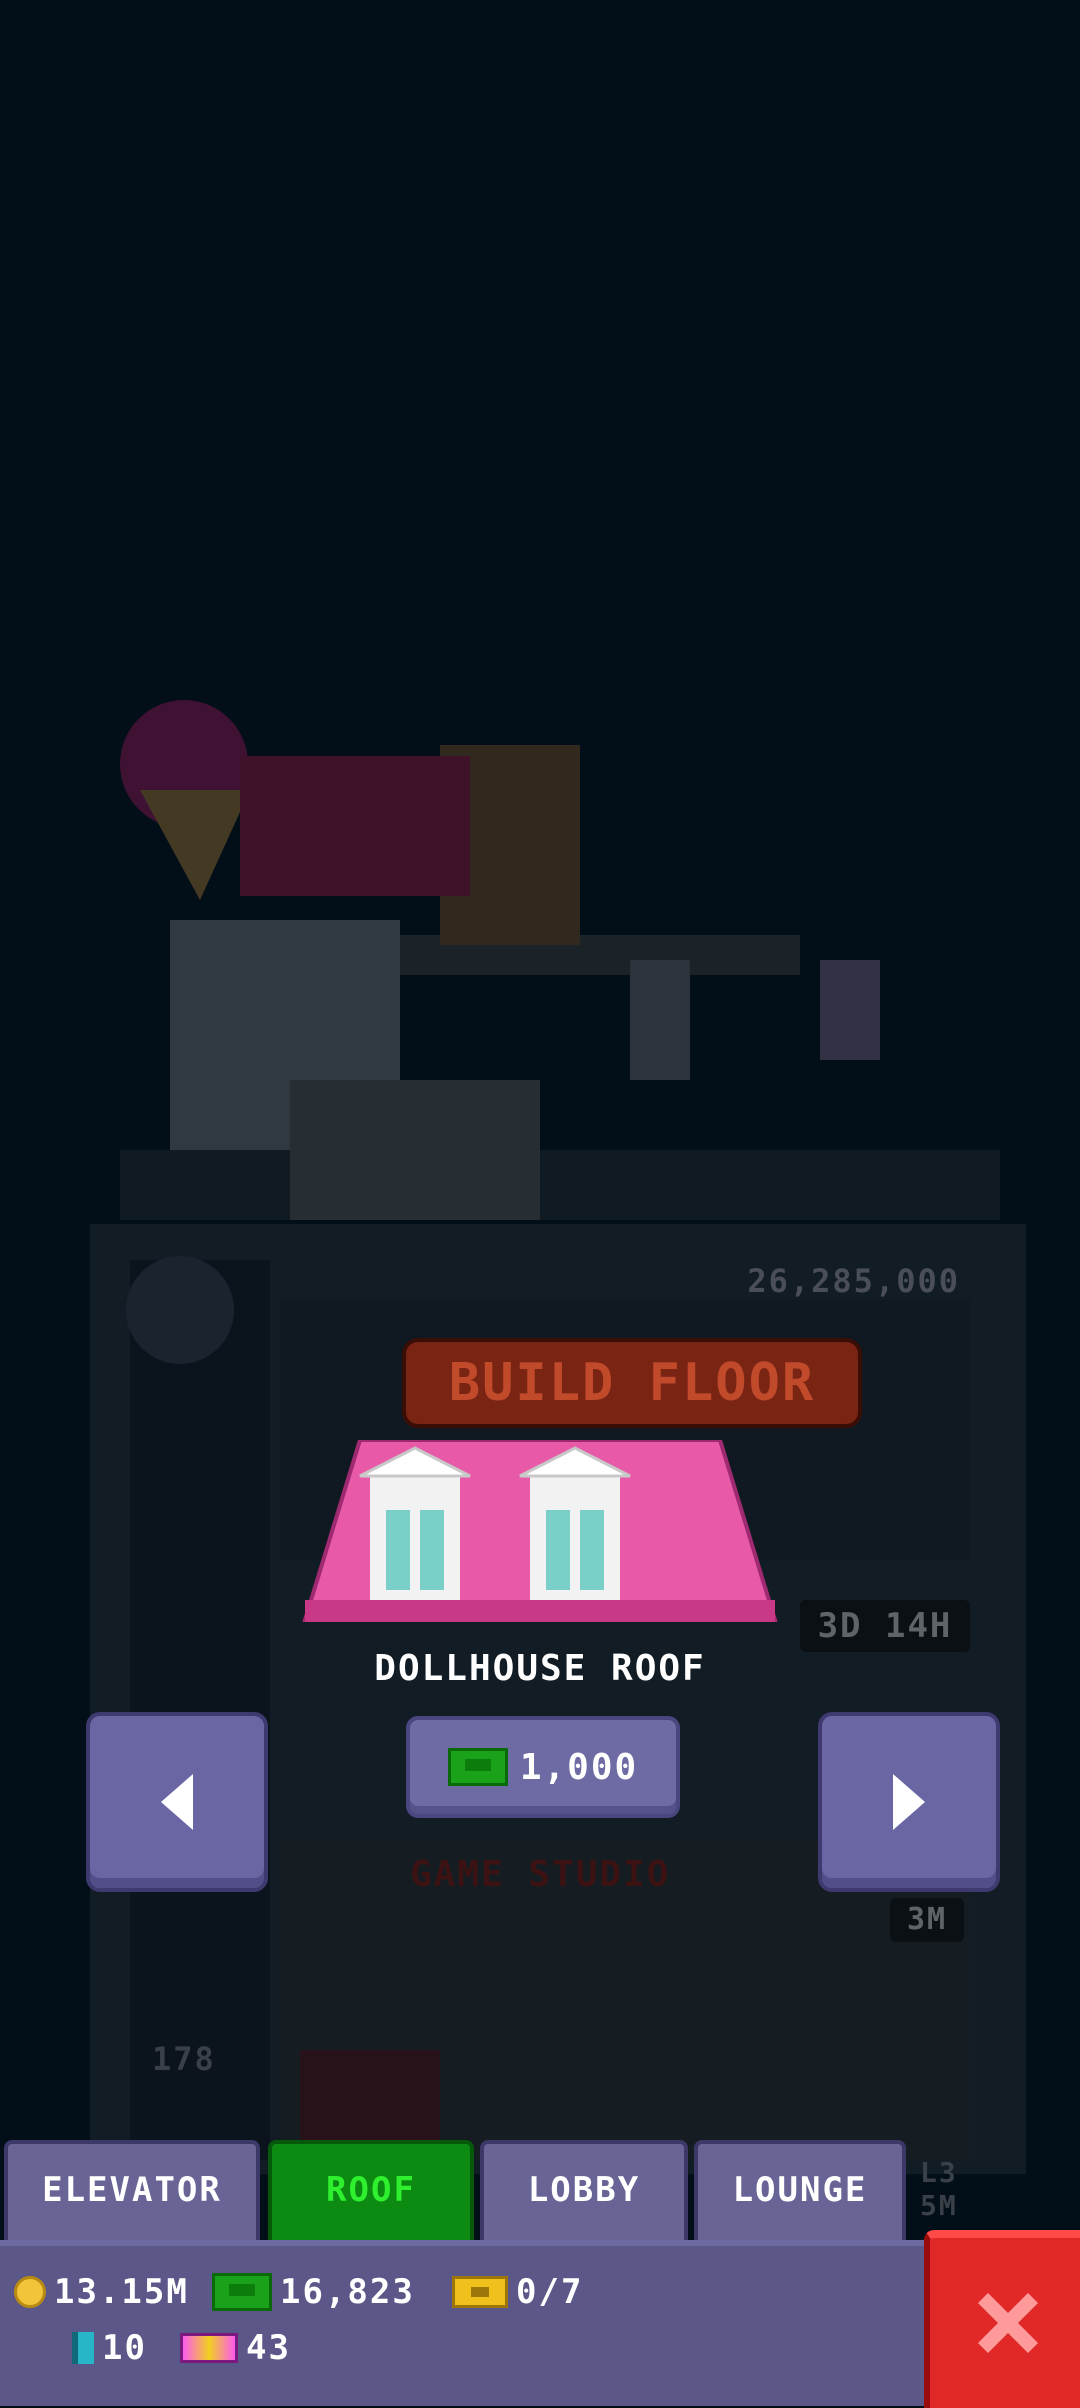  I want to click on arrow-left-icon, so click(177, 1802).